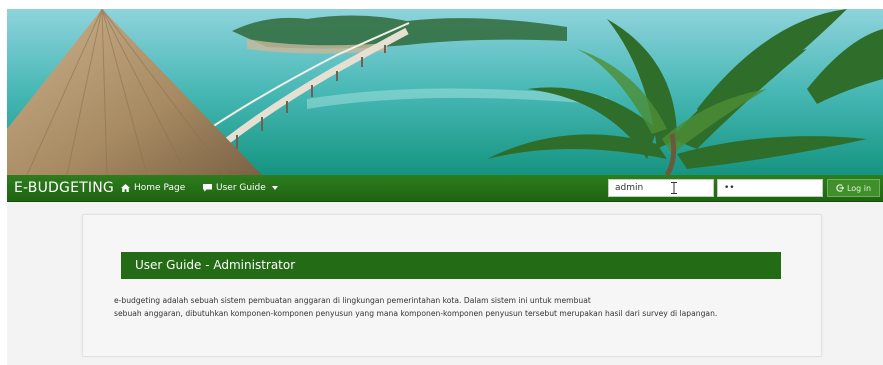 This screenshot has height=365, width=883. I want to click on chevron-down-icon, so click(274, 188).